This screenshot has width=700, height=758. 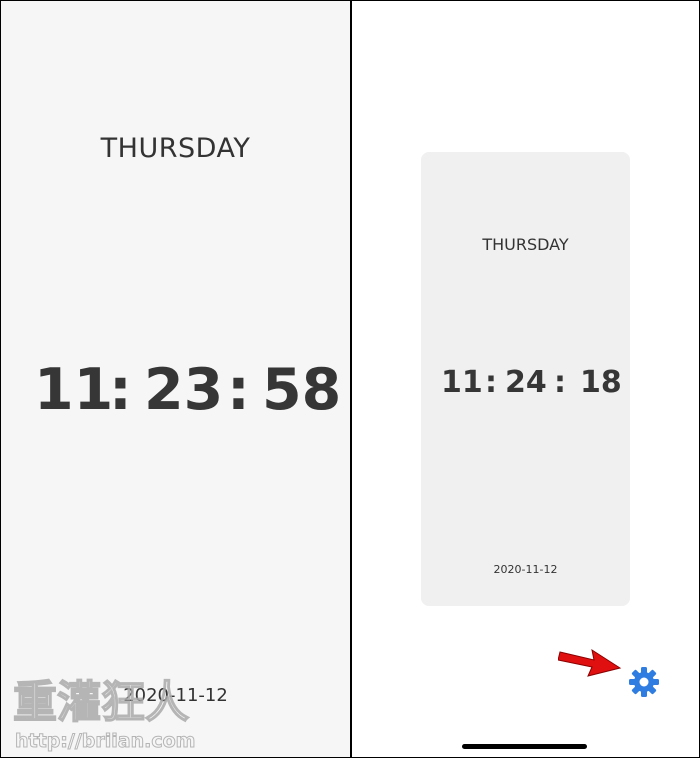 What do you see at coordinates (302, 390) in the screenshot?
I see `clock-seconds: 58` at bounding box center [302, 390].